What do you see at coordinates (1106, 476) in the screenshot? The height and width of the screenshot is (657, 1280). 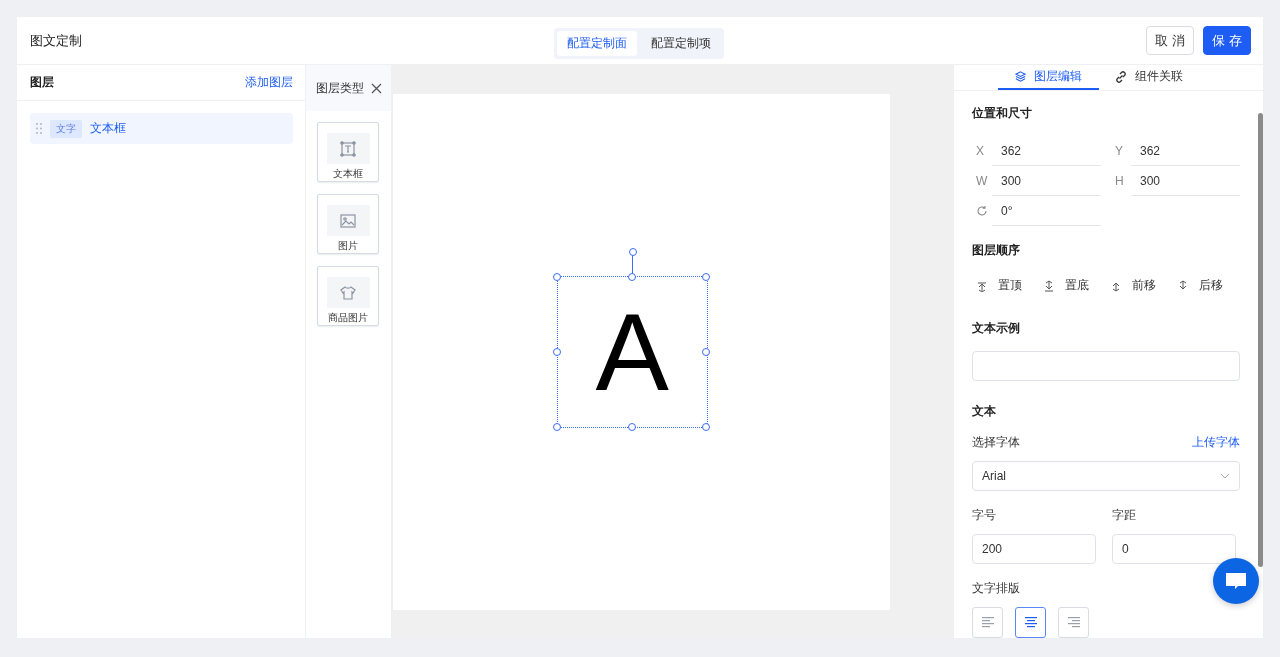 I see `font-select: Arial` at bounding box center [1106, 476].